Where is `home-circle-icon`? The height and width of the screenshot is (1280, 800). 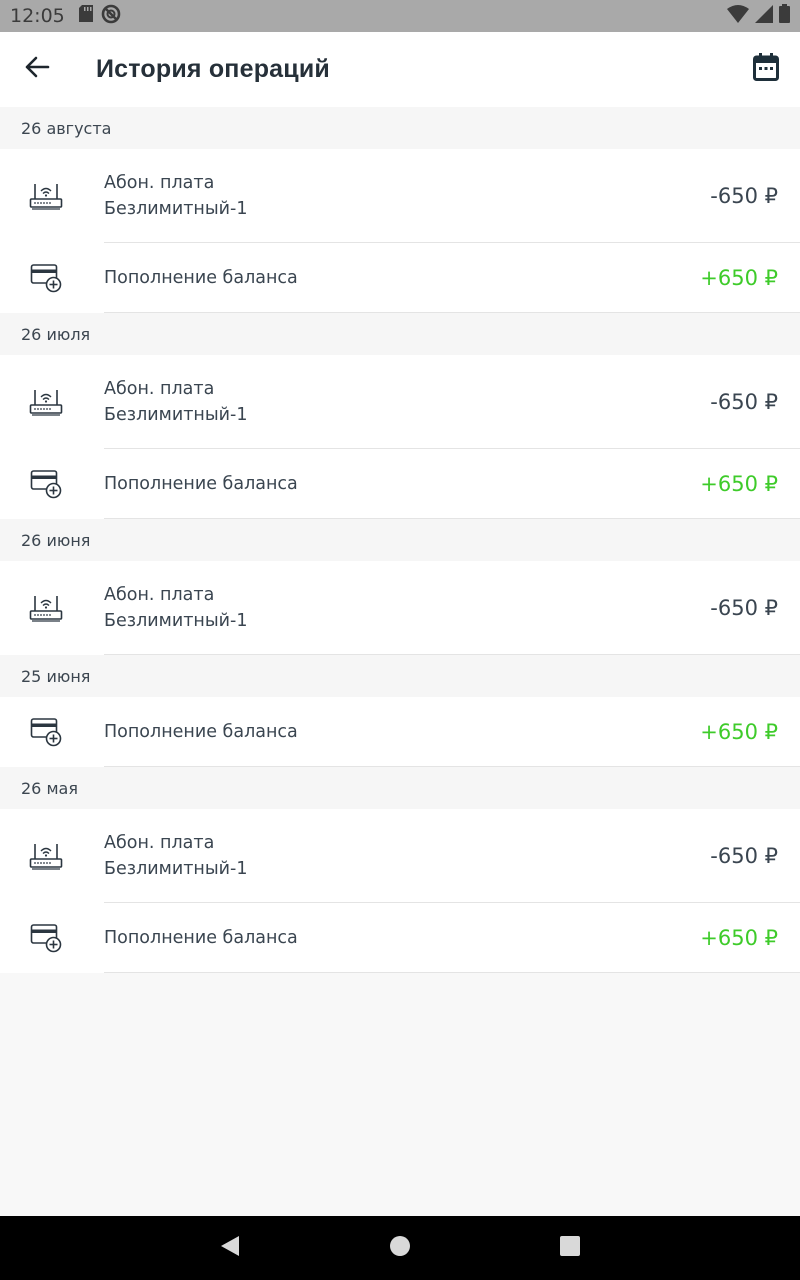 home-circle-icon is located at coordinates (400, 1248).